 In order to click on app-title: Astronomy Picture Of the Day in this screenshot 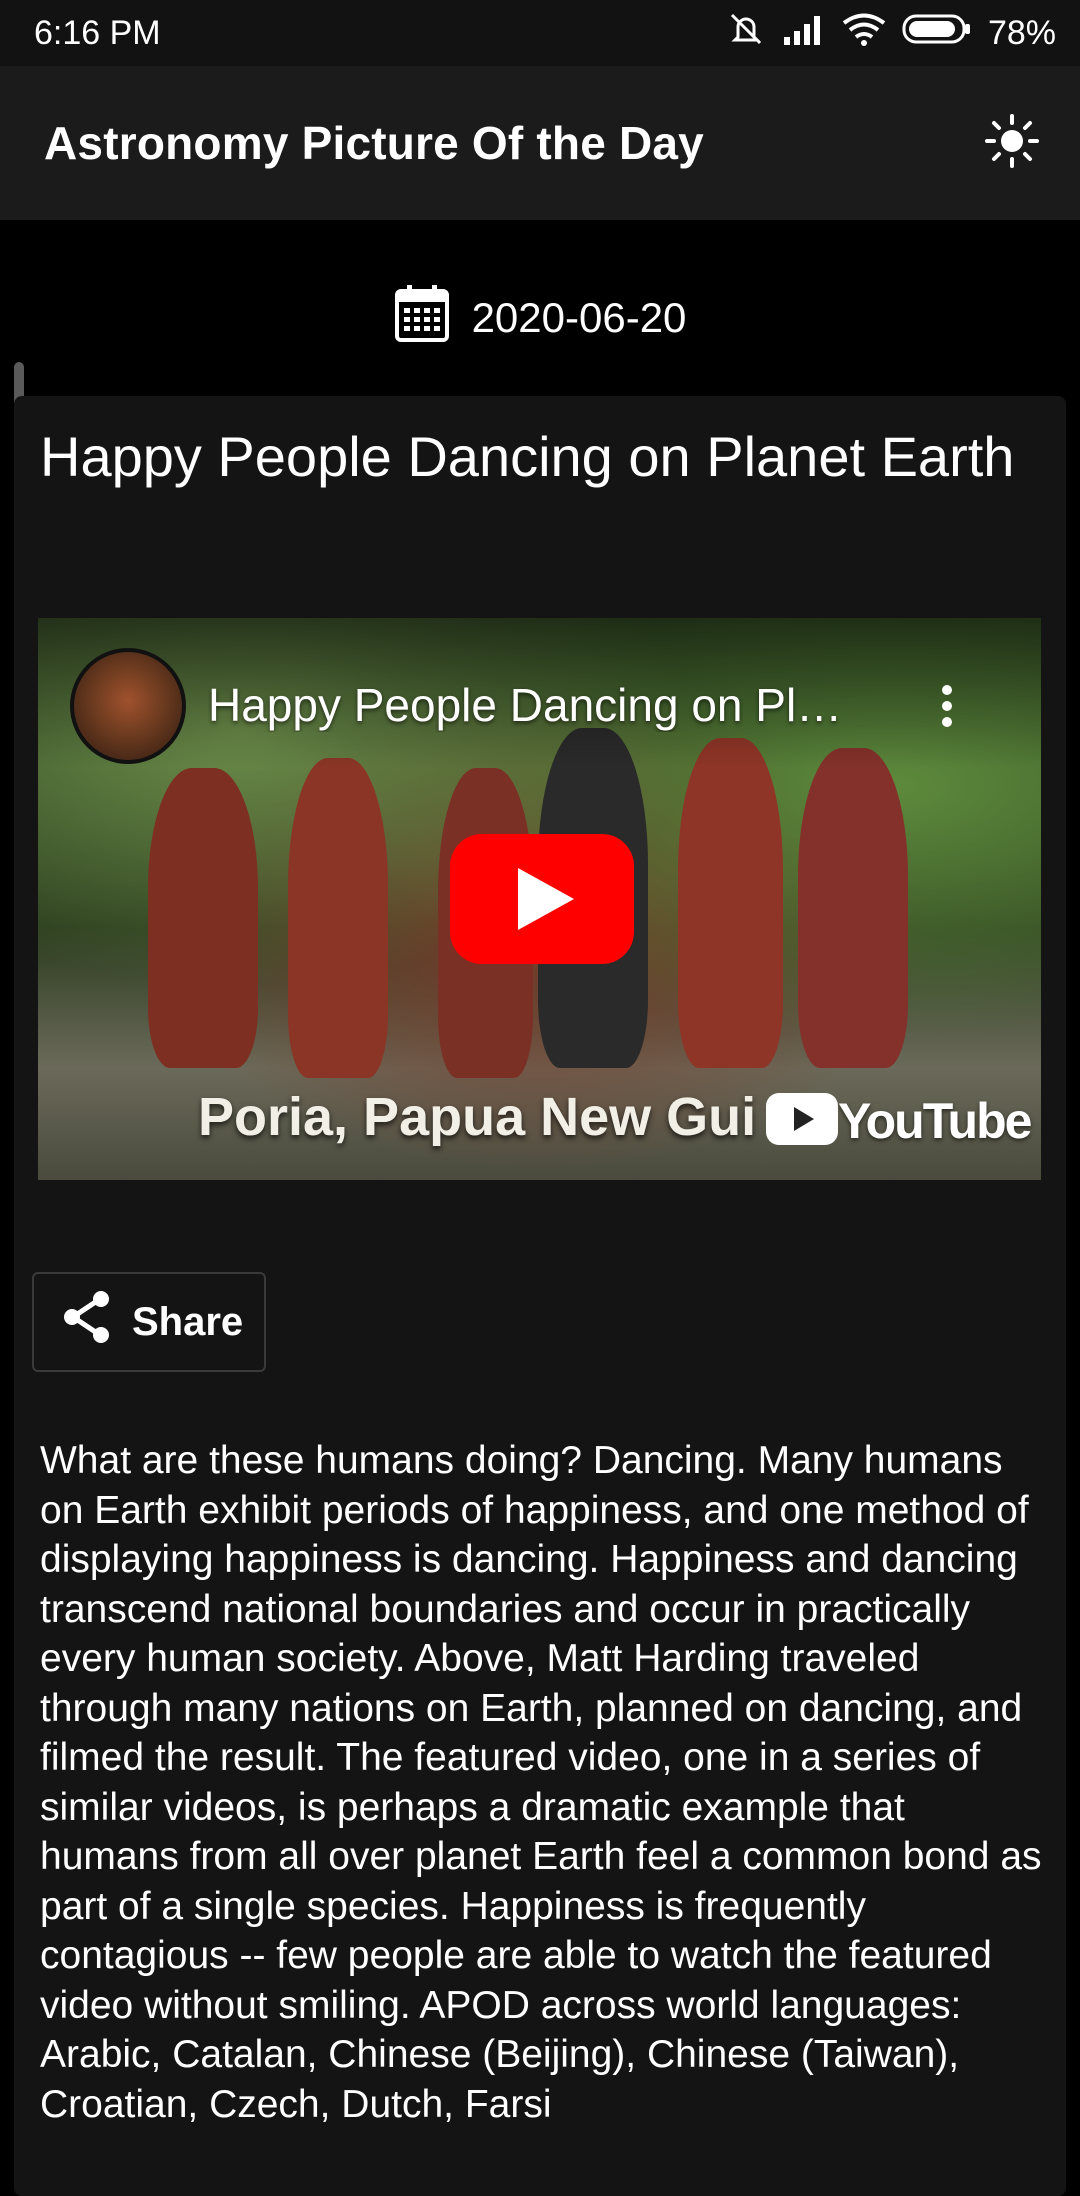, I will do `click(374, 143)`.